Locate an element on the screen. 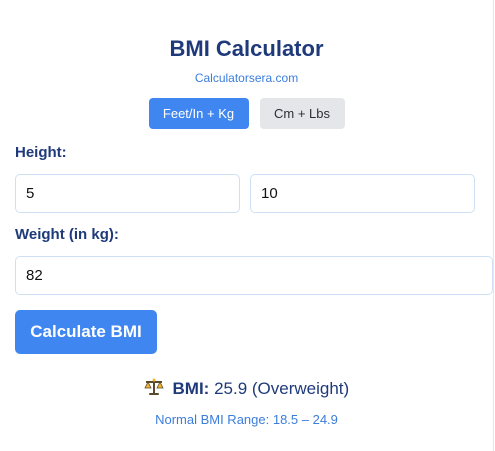  weight-label: Weight (in kg): is located at coordinates (67, 234).